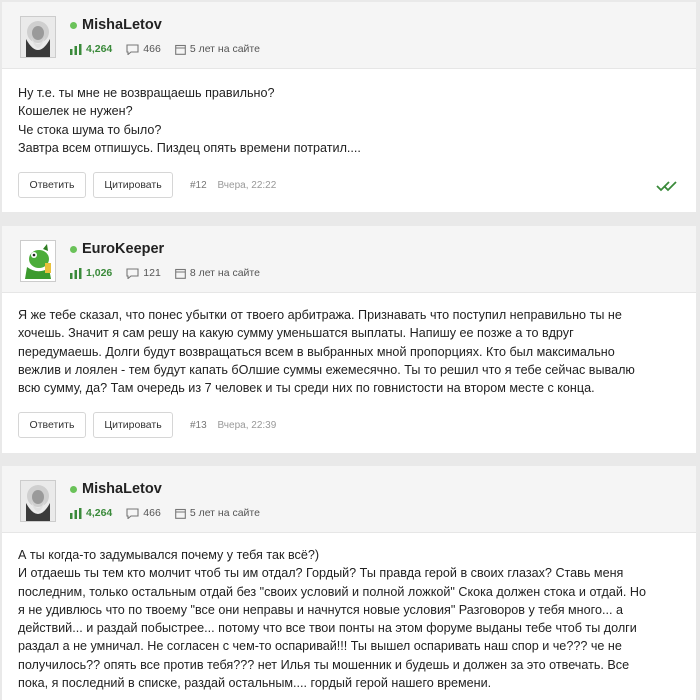  What do you see at coordinates (217, 273) in the screenshot?
I see `member-since: 8 лет на сайте` at bounding box center [217, 273].